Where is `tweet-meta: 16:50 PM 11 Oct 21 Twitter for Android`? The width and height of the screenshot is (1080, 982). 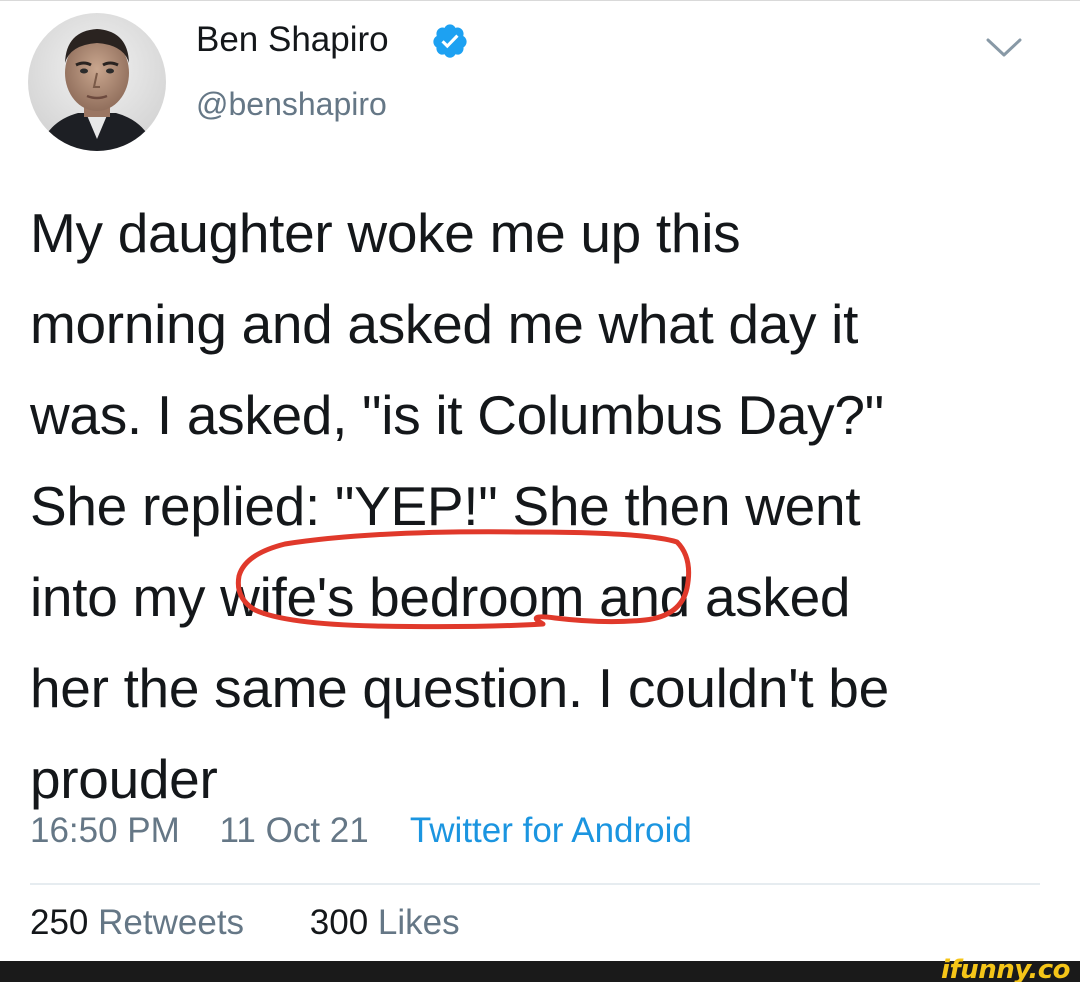
tweet-meta: 16:50 PM 11 Oct 21 Twitter for Android is located at coordinates (361, 831).